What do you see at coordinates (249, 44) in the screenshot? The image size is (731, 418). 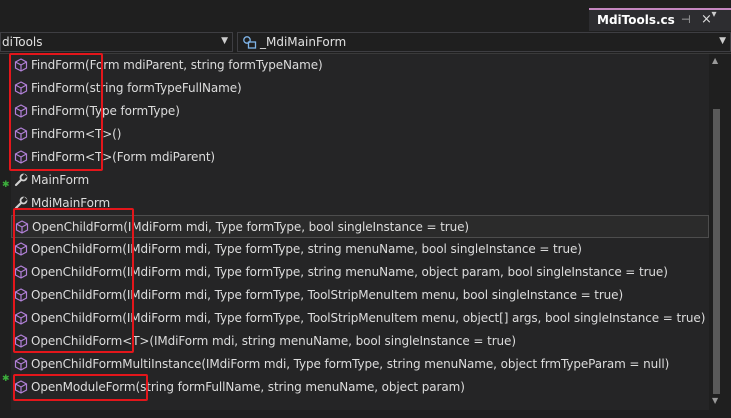 I see `class-icon` at bounding box center [249, 44].